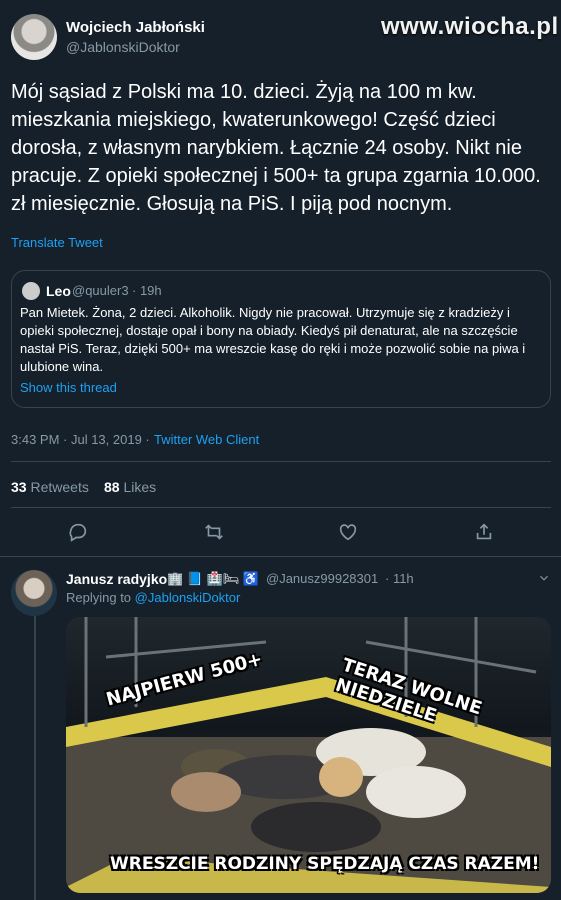 Image resolution: width=561 pixels, height=900 pixels. Describe the element at coordinates (99, 597) in the screenshot. I see `replying-to-label: Replying to` at that location.